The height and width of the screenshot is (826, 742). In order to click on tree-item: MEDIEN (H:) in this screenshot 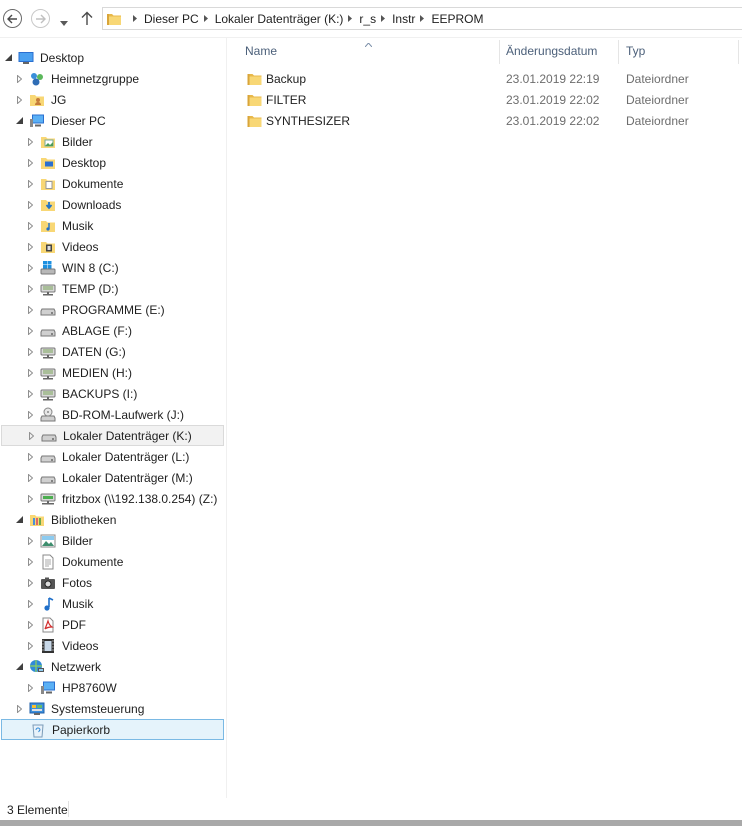, I will do `click(112, 372)`.